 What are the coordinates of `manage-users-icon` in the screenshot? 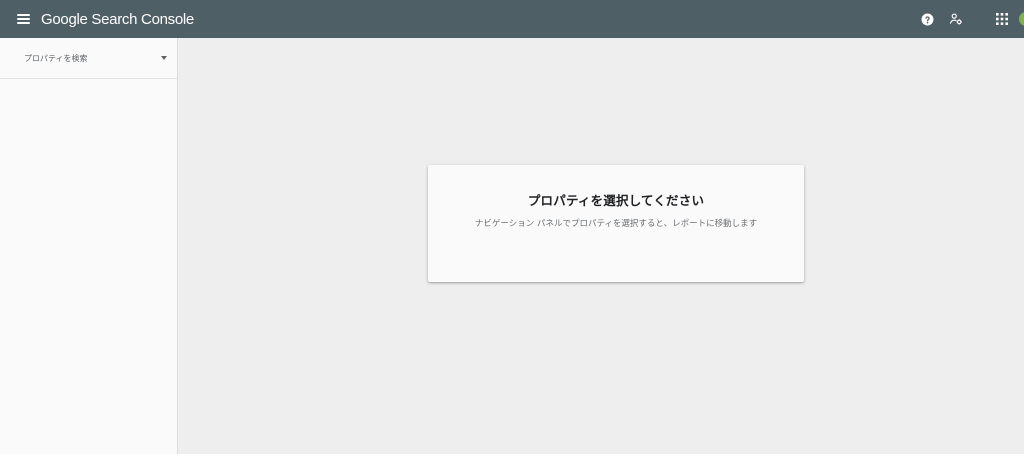 It's located at (956, 19).